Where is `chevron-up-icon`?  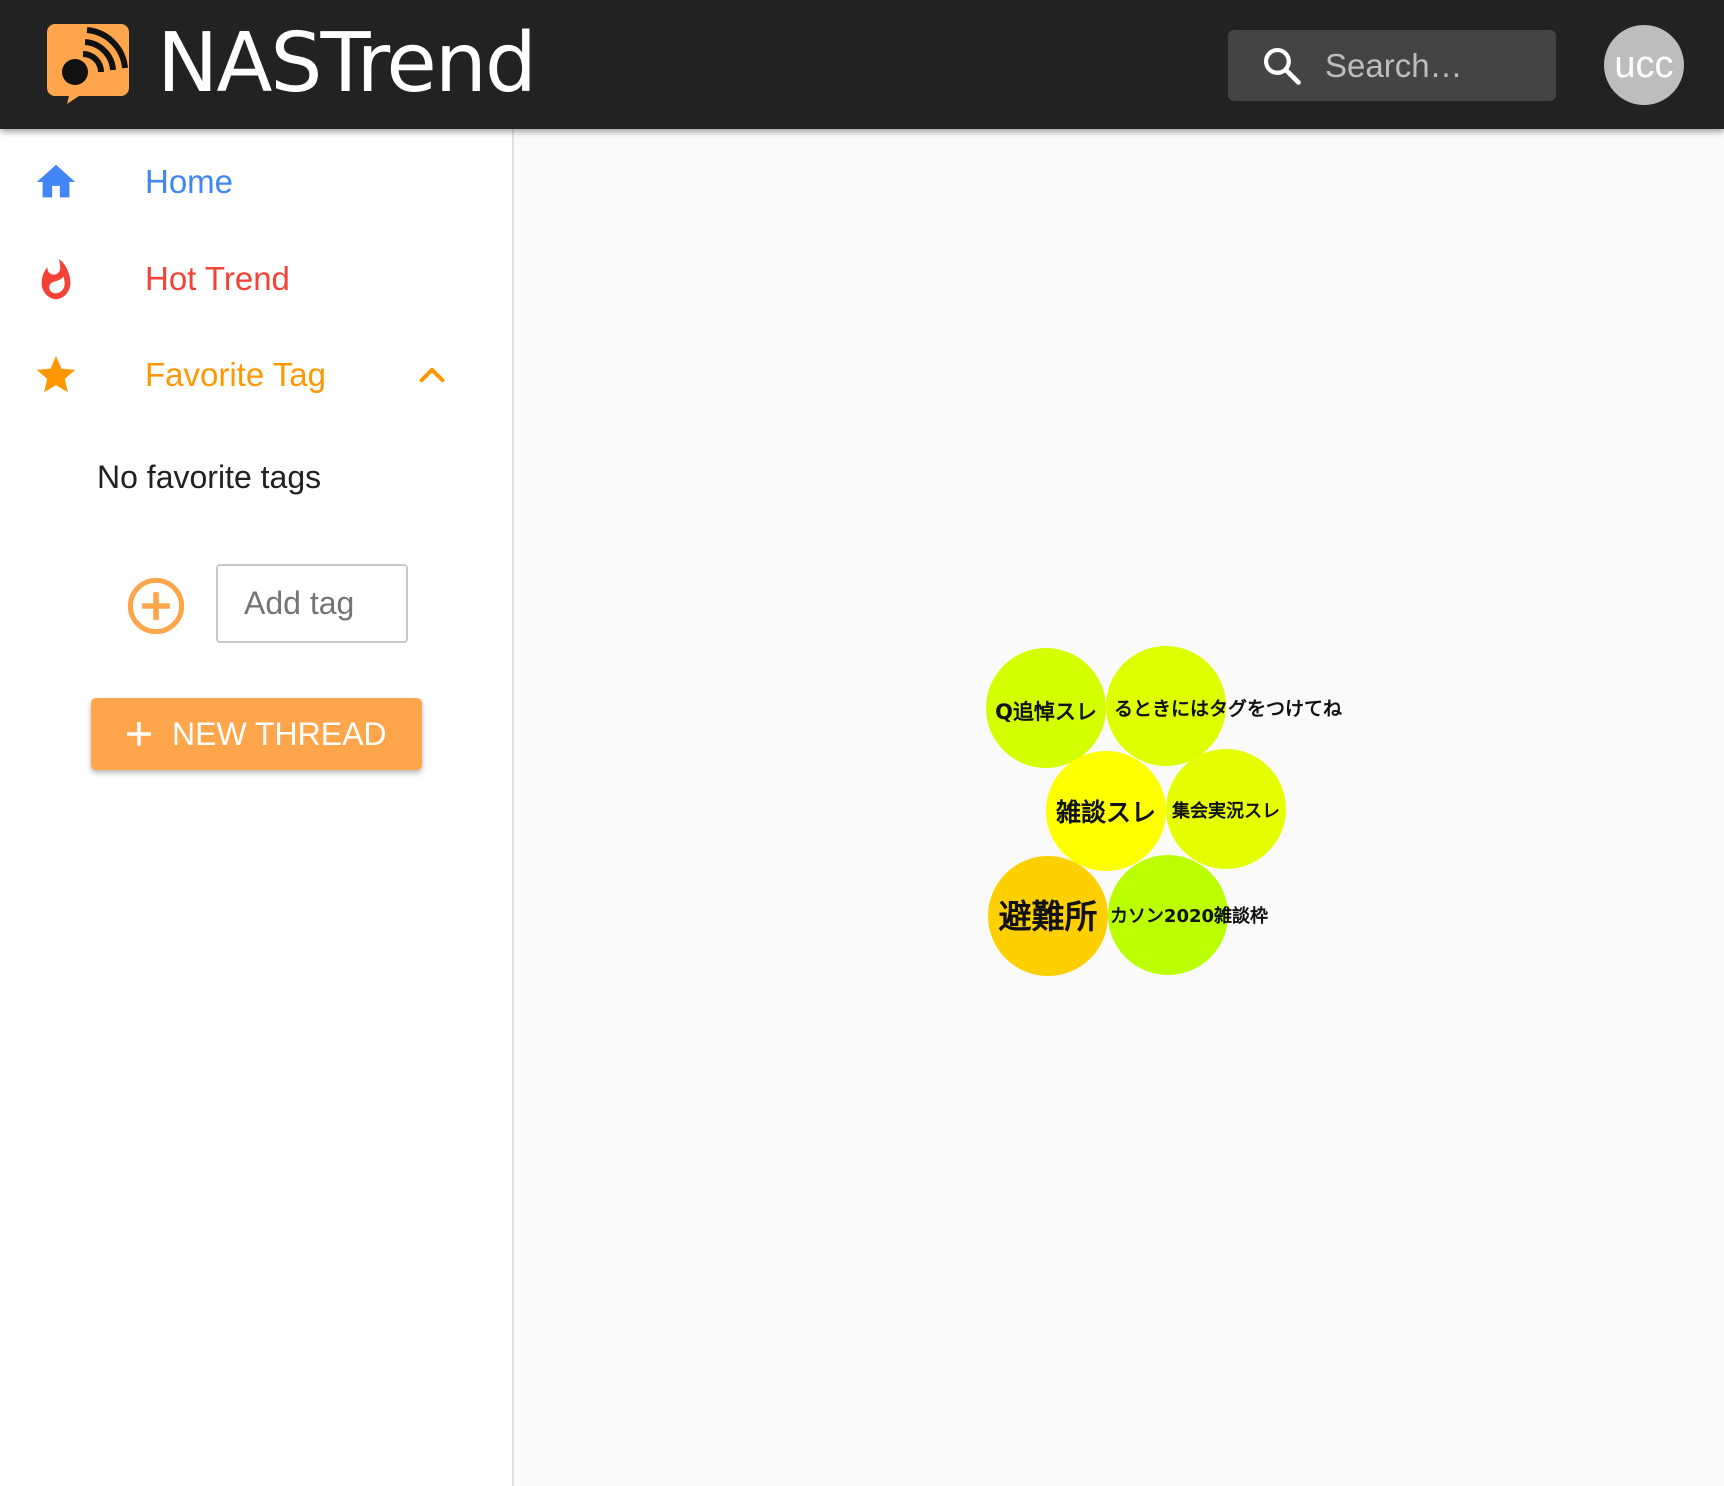 chevron-up-icon is located at coordinates (432, 375).